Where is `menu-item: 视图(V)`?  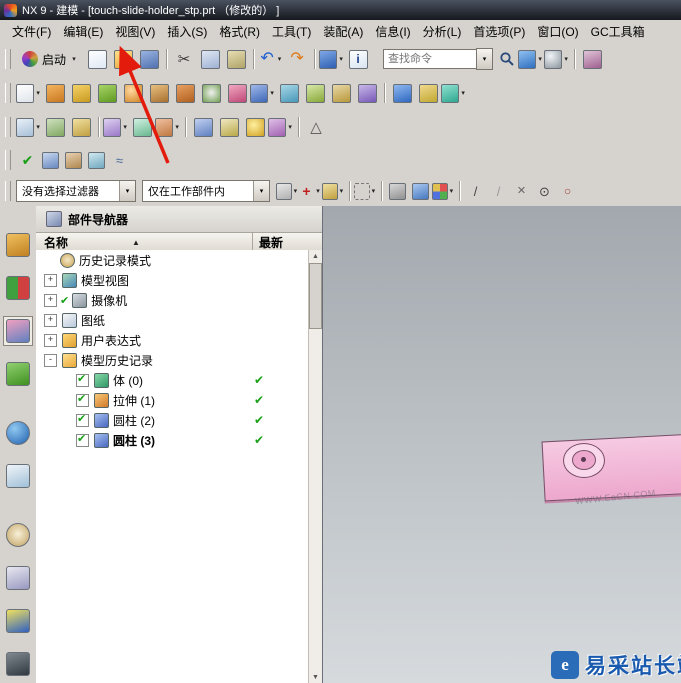 menu-item: 视图(V) is located at coordinates (135, 31).